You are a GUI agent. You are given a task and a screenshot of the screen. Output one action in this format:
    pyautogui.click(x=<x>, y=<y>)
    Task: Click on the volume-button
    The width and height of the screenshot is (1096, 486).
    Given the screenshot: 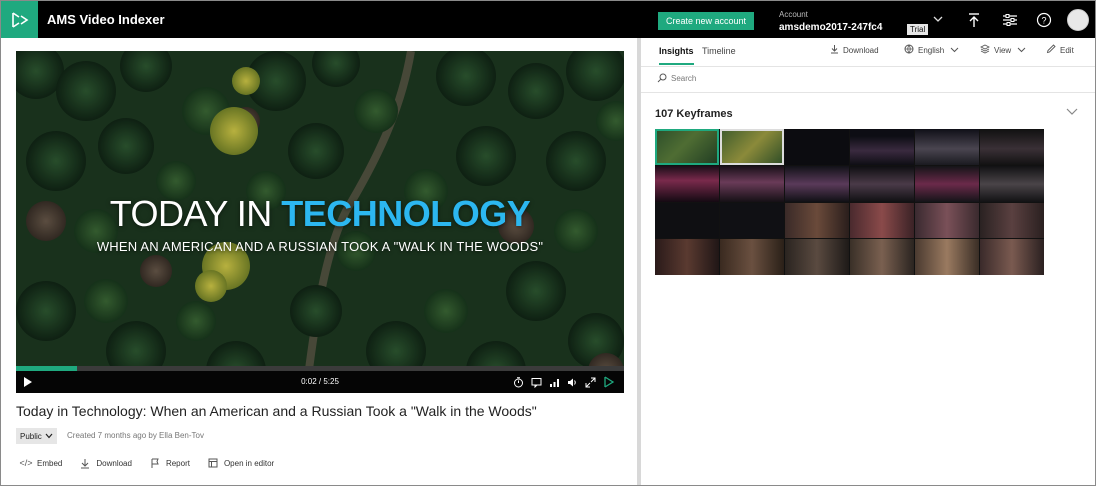 What is the action you would take?
    pyautogui.click(x=572, y=382)
    